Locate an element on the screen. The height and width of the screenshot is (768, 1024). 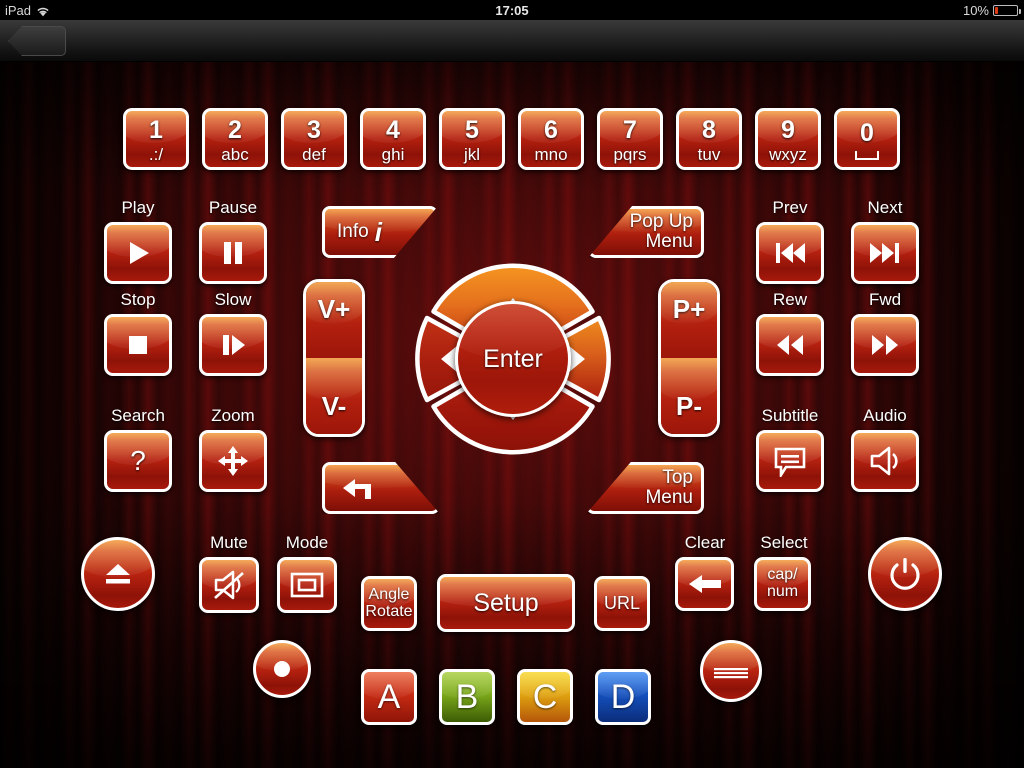
numkey-6-letters: mno is located at coordinates (551, 154).